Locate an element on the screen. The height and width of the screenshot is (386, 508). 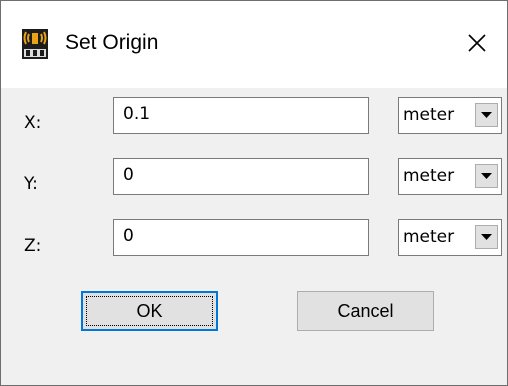
x-unit-select: meter is located at coordinates (450, 115).